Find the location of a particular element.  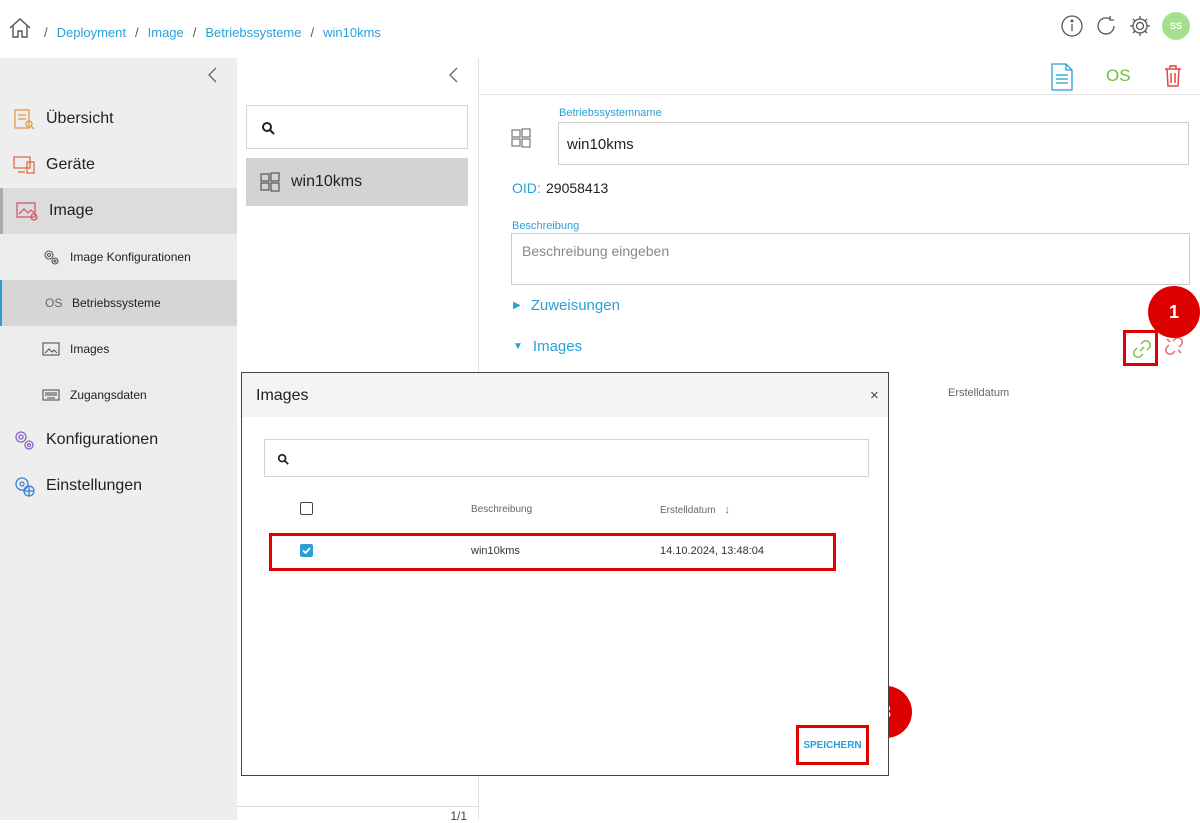

overview-icon is located at coordinates (24, 119).